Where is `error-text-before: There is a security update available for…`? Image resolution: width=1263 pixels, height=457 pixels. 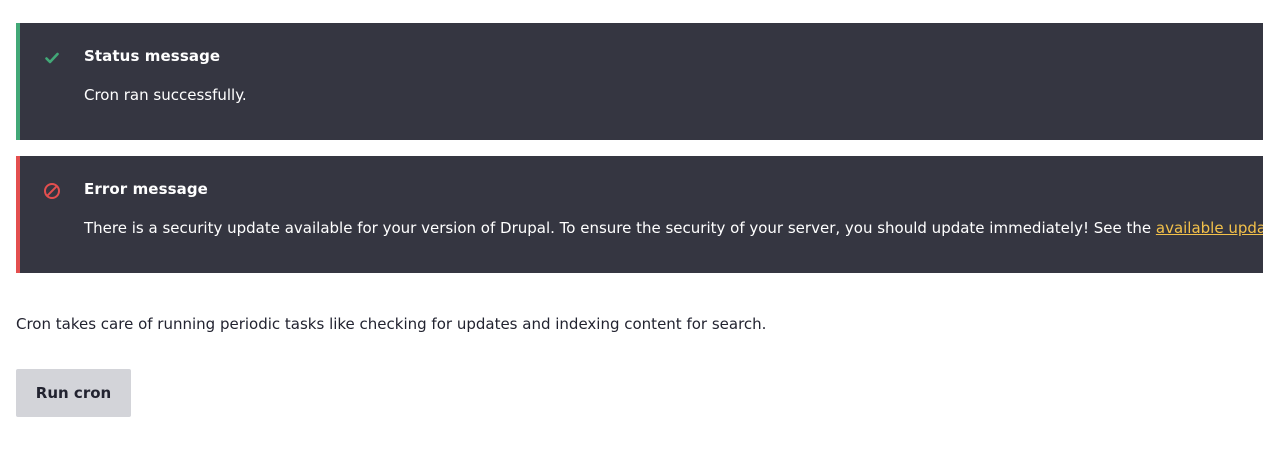
error-text-before: There is a security update available for… is located at coordinates (620, 228).